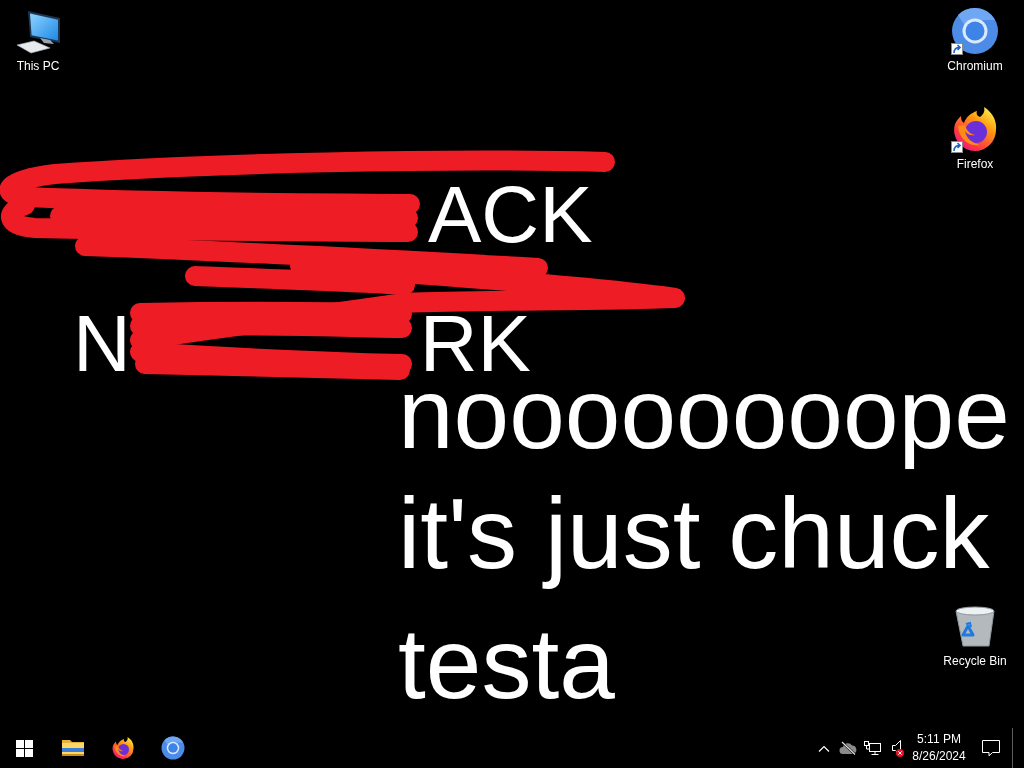 This screenshot has height=768, width=1024. Describe the element at coordinates (24, 748) in the screenshot. I see `window-panes-icon` at that location.